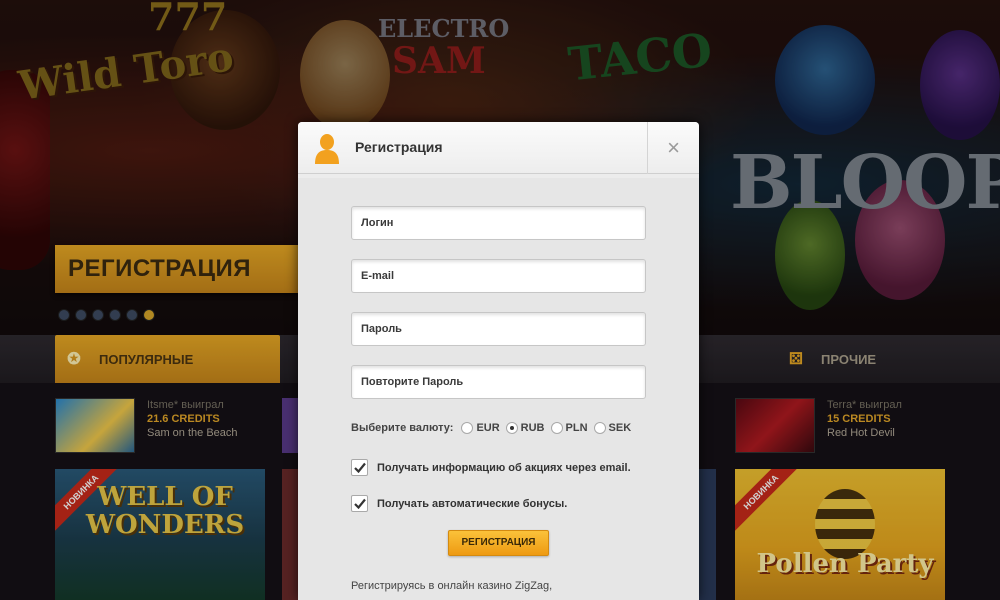 This screenshot has width=1000, height=600. Describe the element at coordinates (576, 428) in the screenshot. I see `currency-option-label: PLN` at that location.